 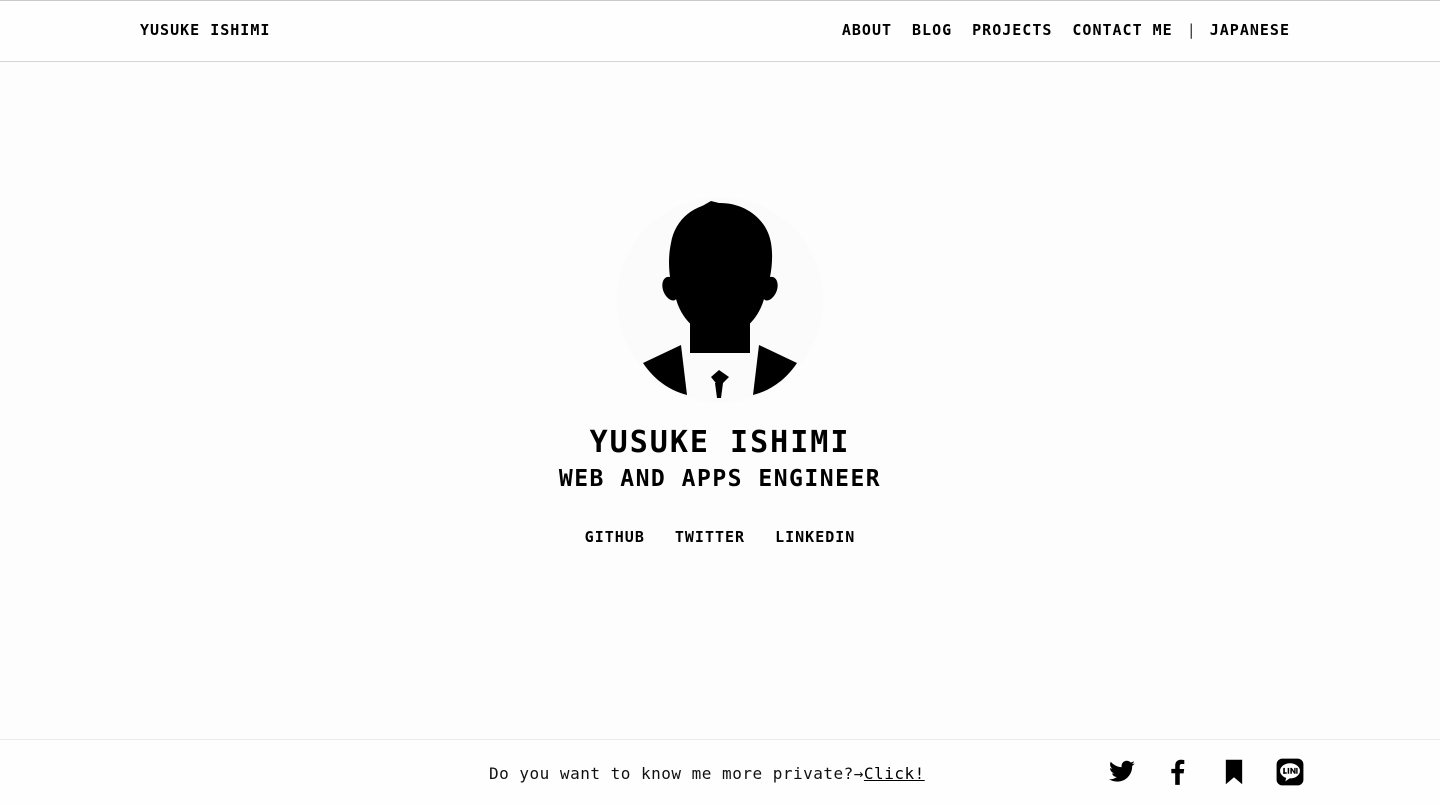 I want to click on profile-title: WEB AND APPS ENGINEER, so click(x=720, y=479).